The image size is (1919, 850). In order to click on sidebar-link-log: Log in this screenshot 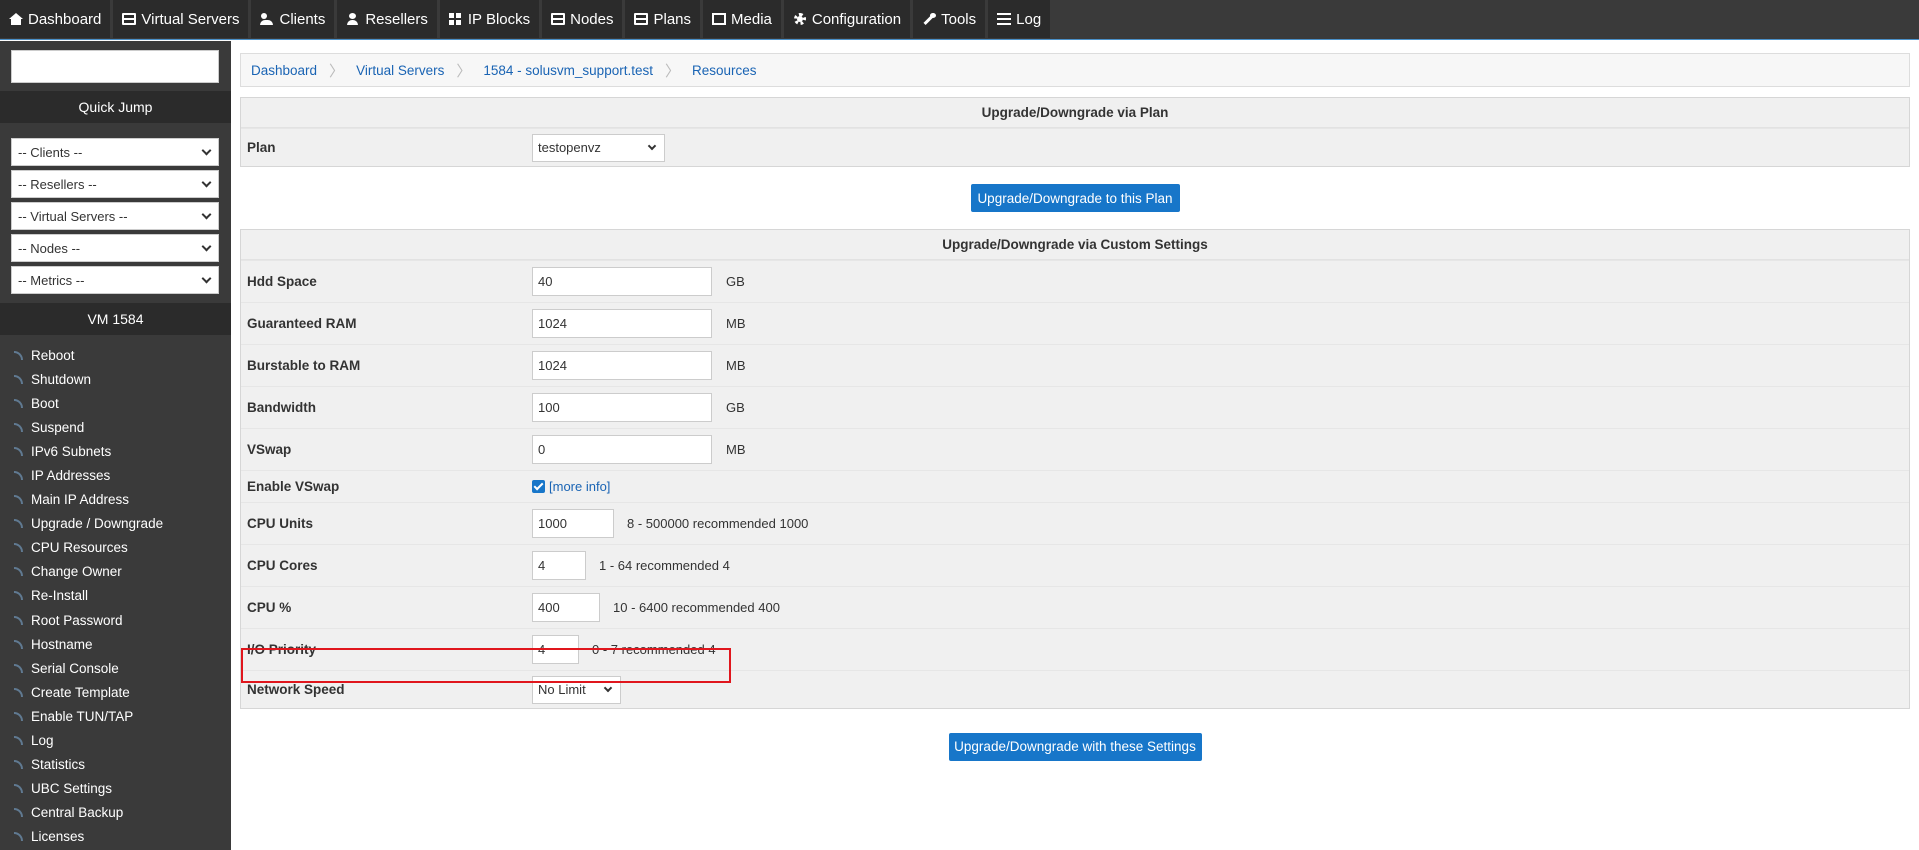, I will do `click(115, 741)`.